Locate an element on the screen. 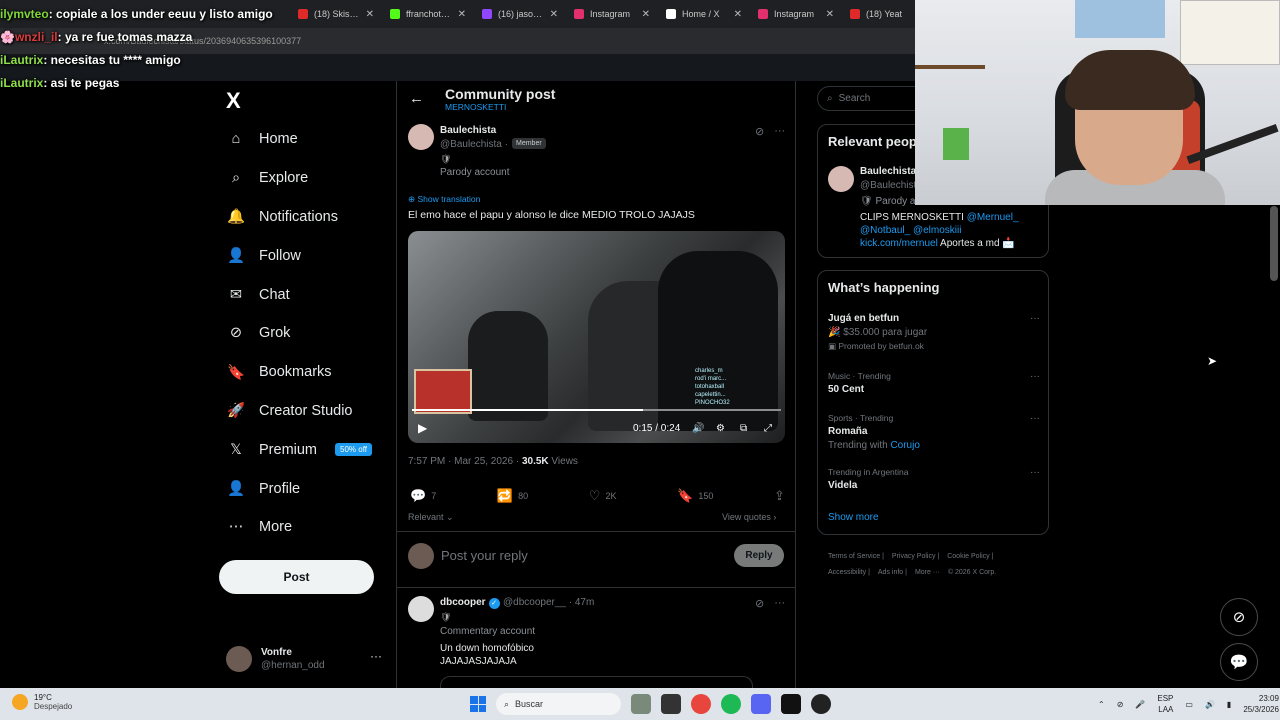 This screenshot has height=720, width=1280. trend-link: Corujo is located at coordinates (904, 445).